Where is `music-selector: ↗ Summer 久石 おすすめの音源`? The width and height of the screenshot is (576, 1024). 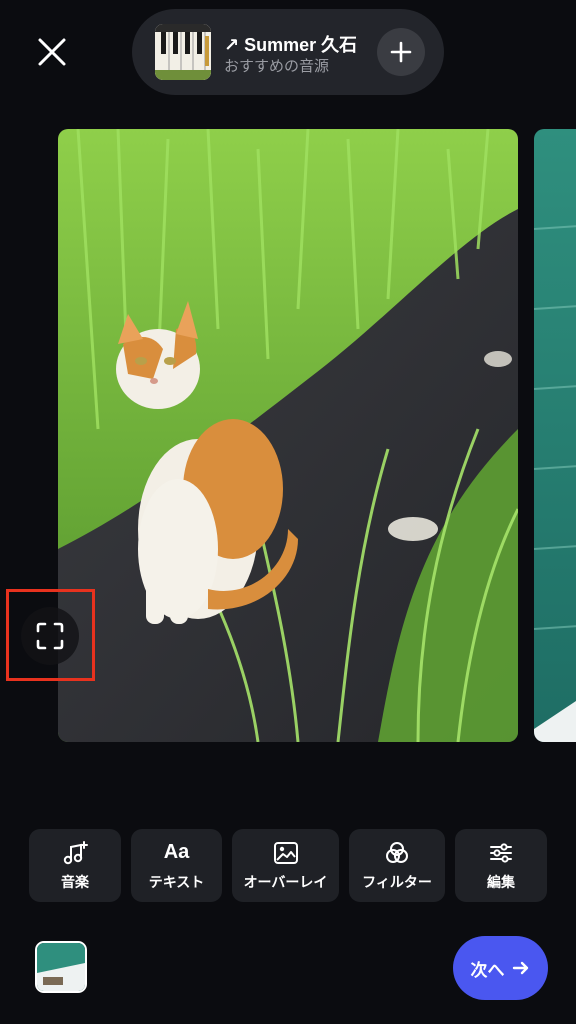
music-selector: ↗ Summer 久石 おすすめの音源 is located at coordinates (288, 52).